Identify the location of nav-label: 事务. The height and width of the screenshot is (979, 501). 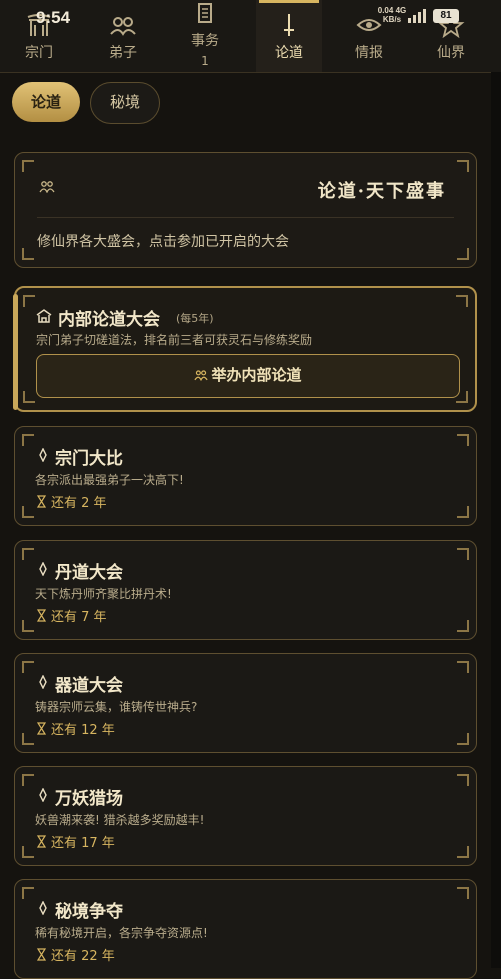
(205, 41).